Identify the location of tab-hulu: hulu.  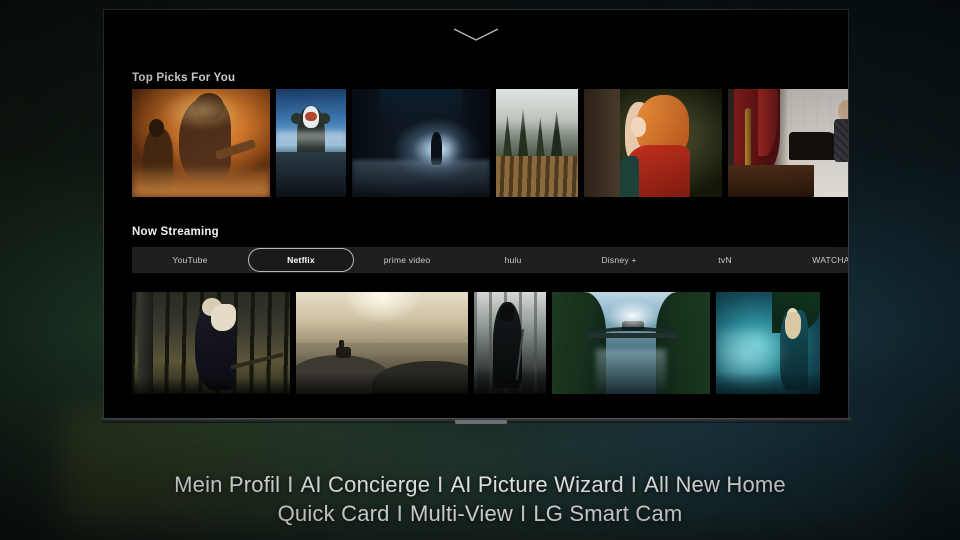
(513, 260).